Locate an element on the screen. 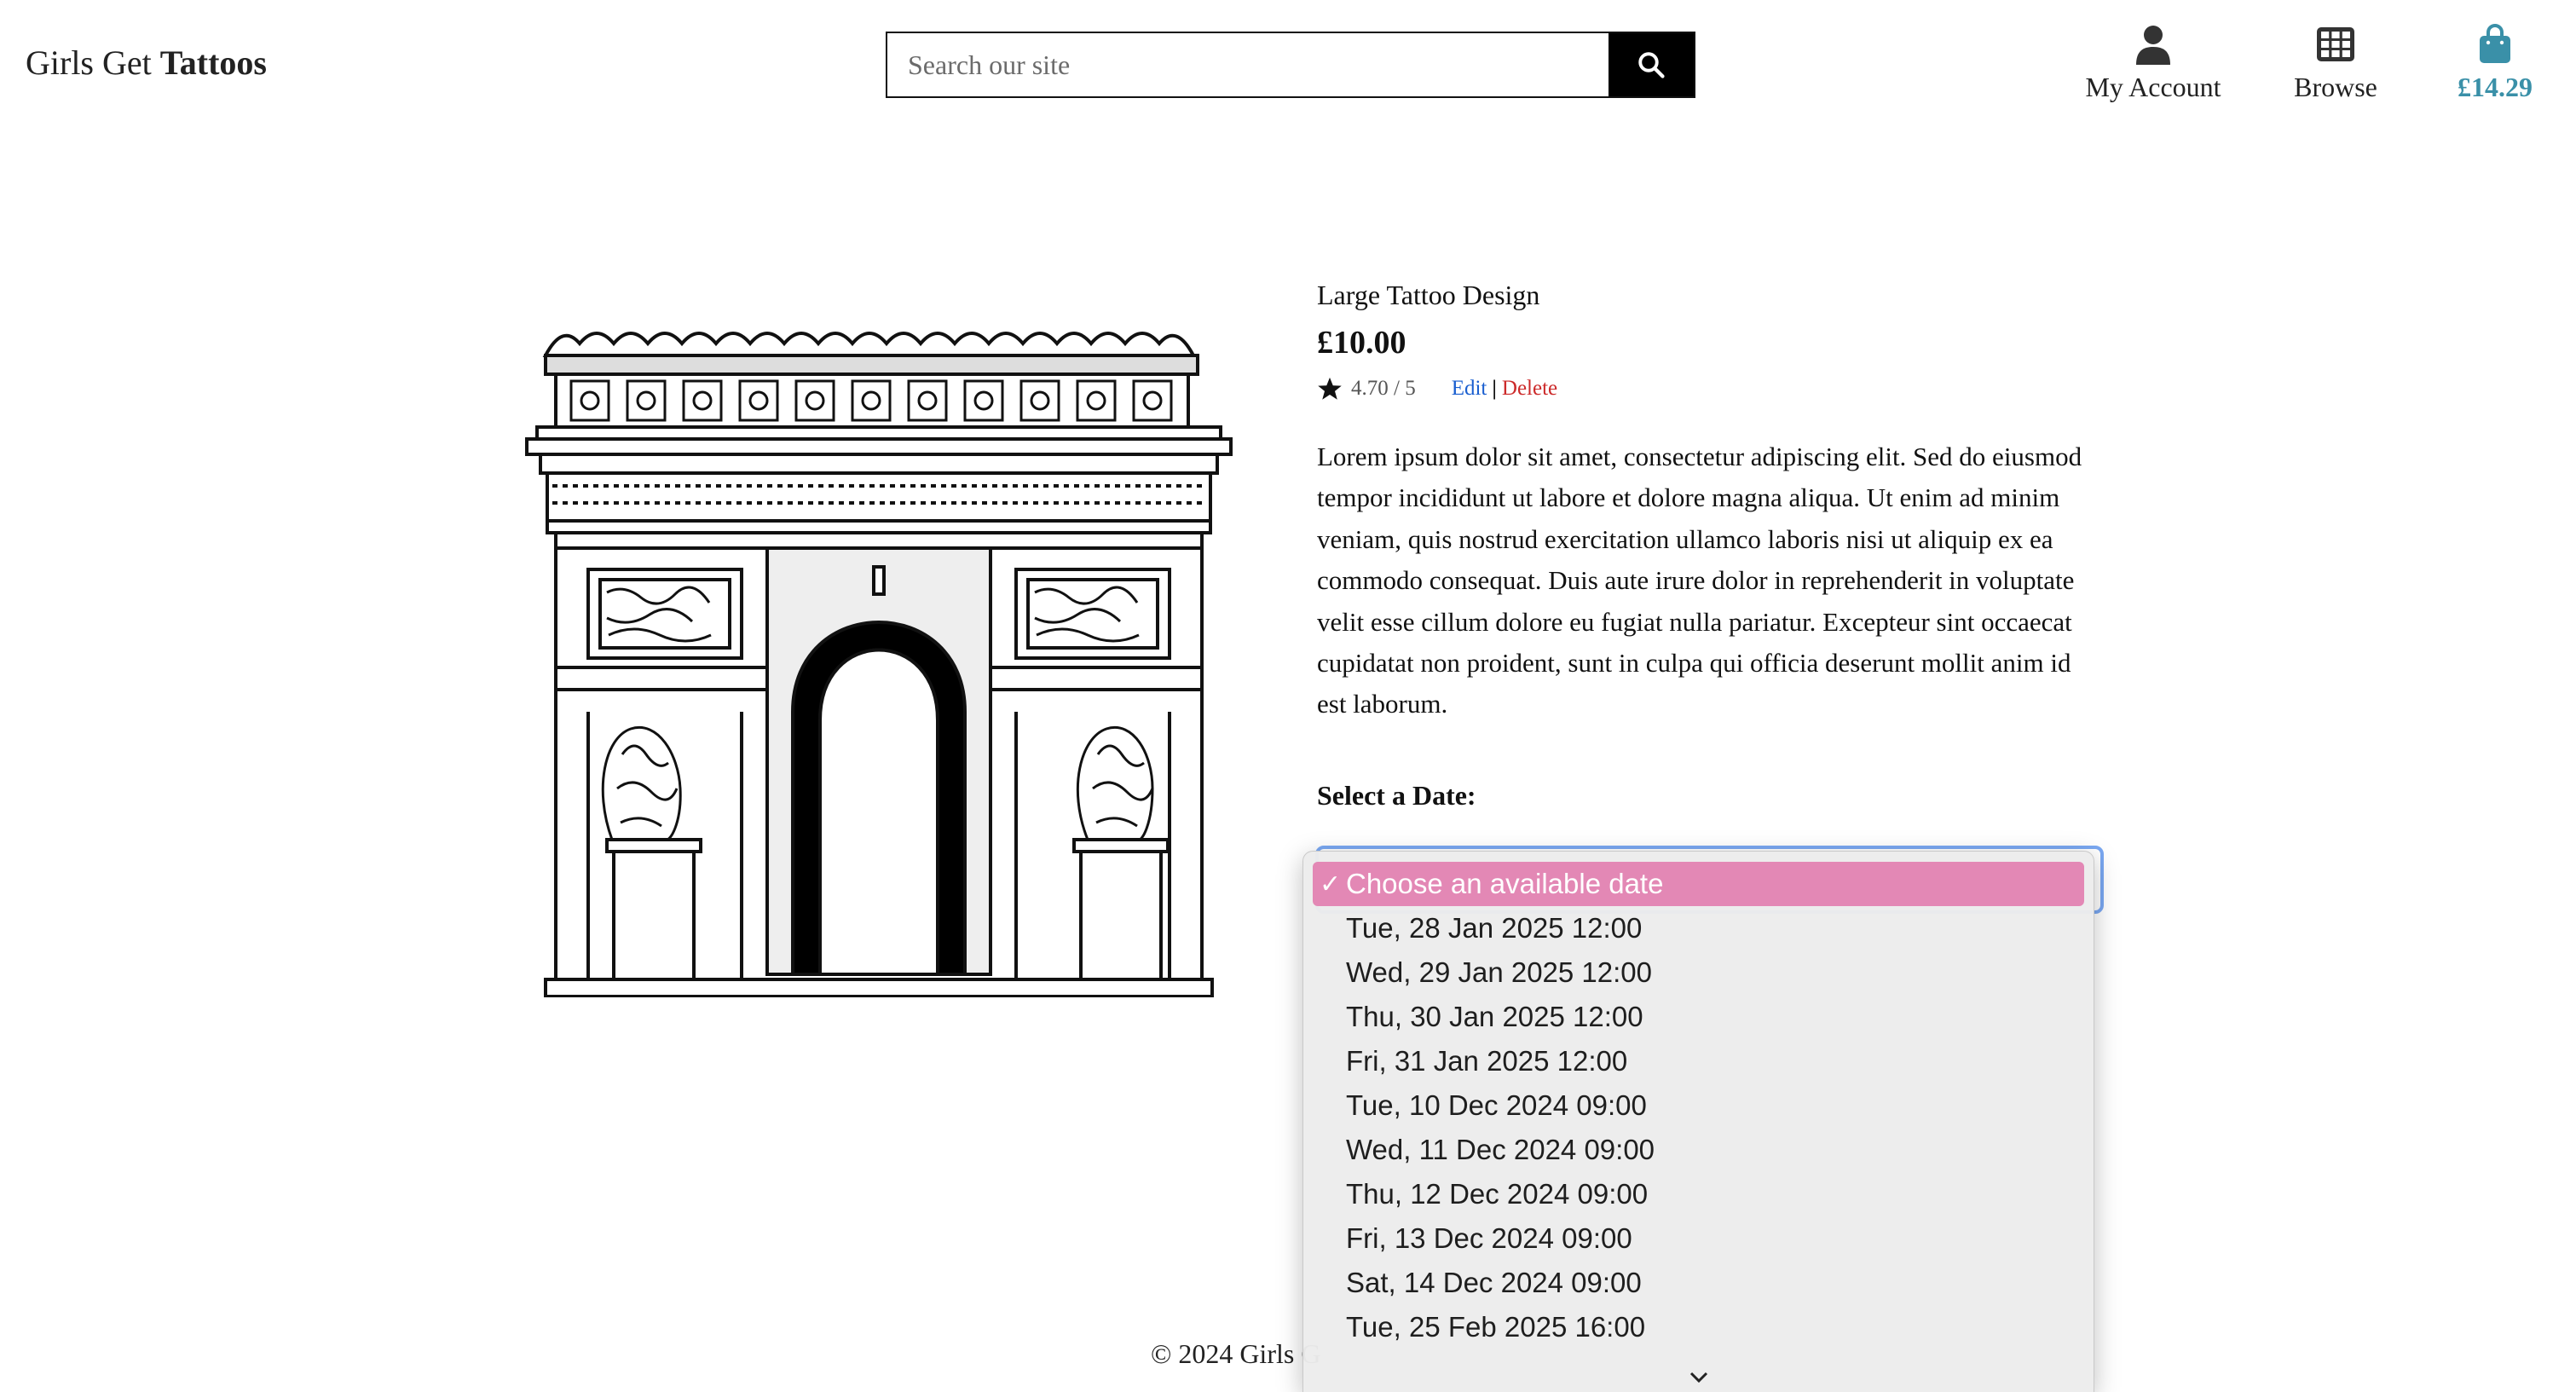  cart-total: £14.29 is located at coordinates (2495, 87).